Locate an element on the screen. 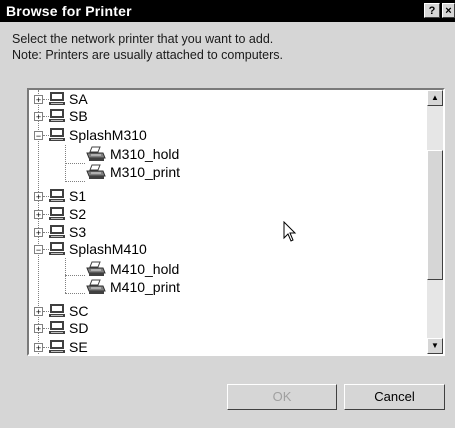 This screenshot has height=428, width=455. tree-scrollbar: ▲ ▼ is located at coordinates (435, 222).